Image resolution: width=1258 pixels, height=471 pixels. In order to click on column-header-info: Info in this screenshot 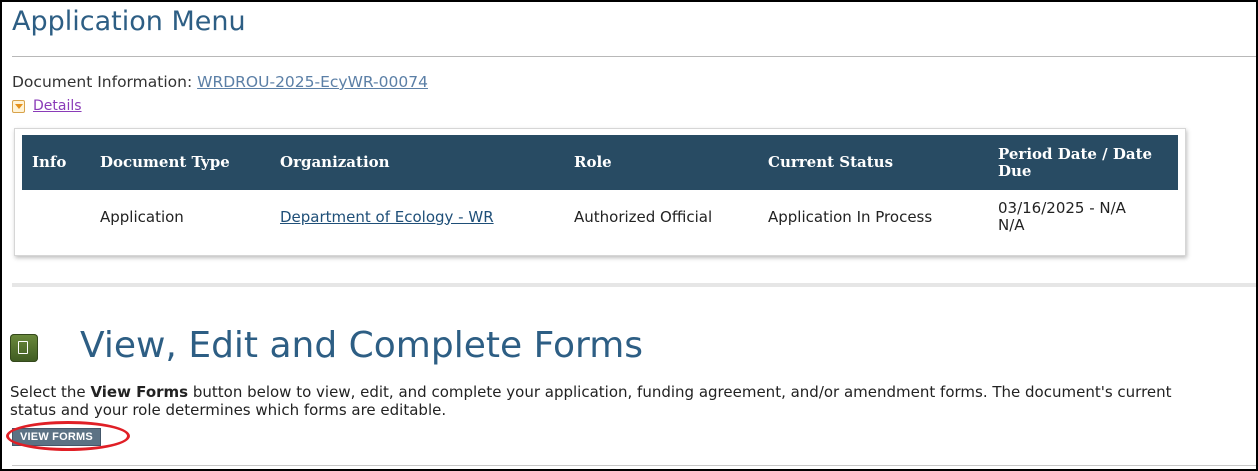, I will do `click(56, 162)`.